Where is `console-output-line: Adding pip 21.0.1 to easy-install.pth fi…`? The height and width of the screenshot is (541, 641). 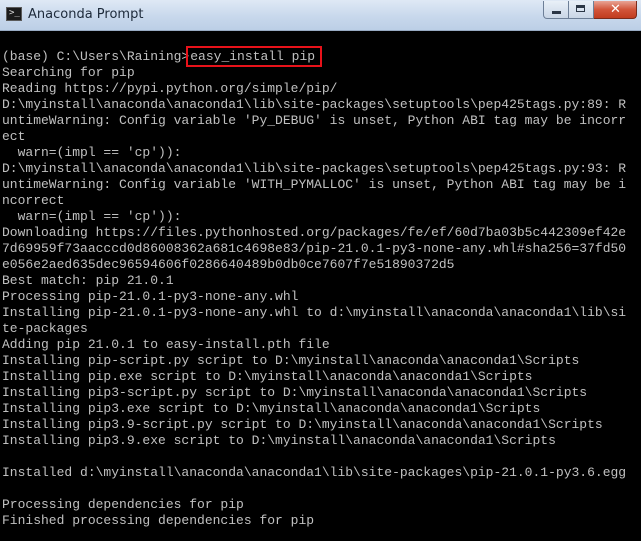
console-output-line: Adding pip 21.0.1 to easy-install.pth fi… is located at coordinates (166, 344).